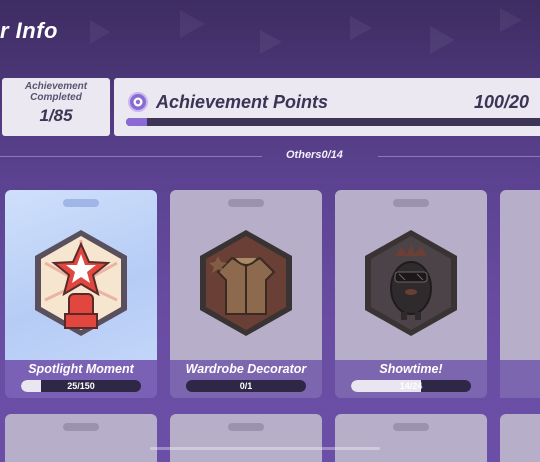 The width and height of the screenshot is (540, 462). I want to click on achievement-points-label: Achievement Points, so click(242, 102).